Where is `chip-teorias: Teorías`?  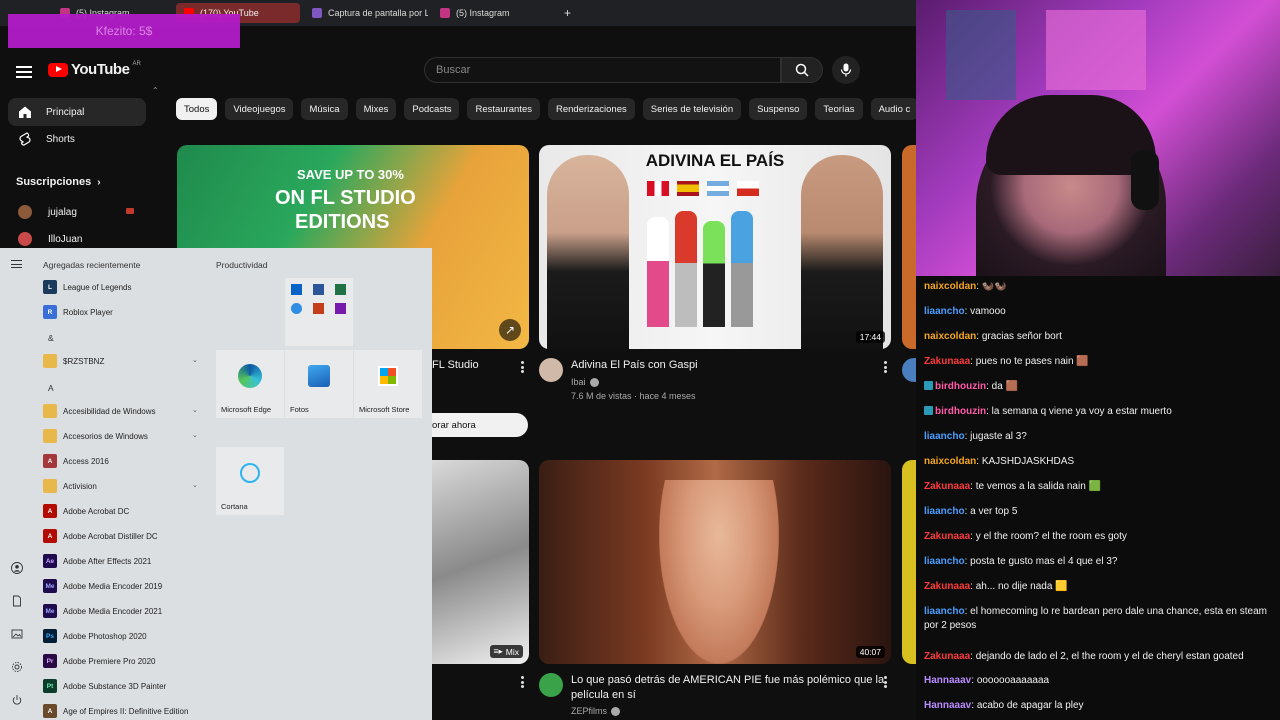
chip-teorias: Teorías is located at coordinates (839, 109).